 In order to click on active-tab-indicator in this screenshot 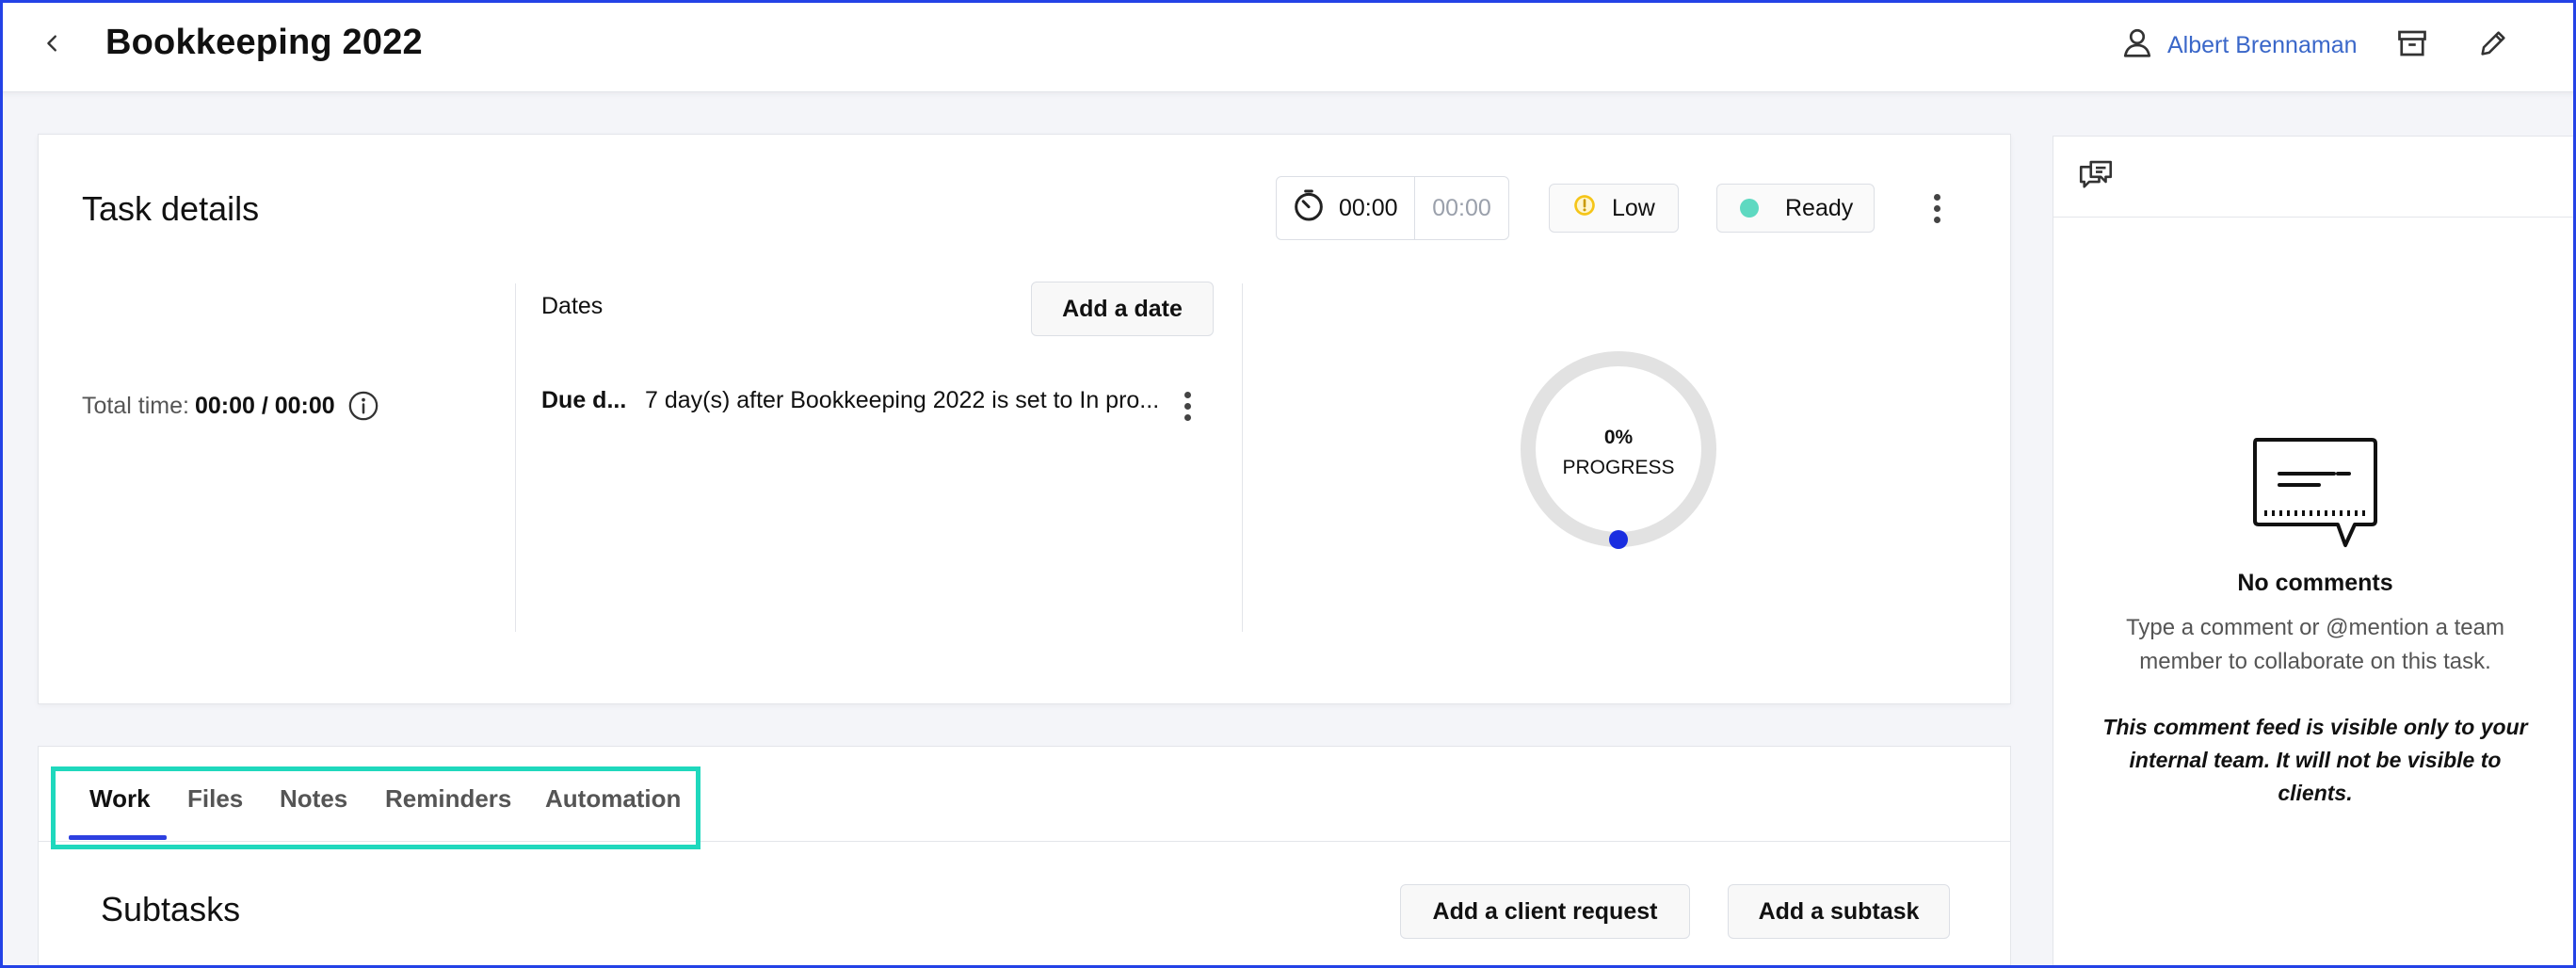, I will do `click(118, 837)`.